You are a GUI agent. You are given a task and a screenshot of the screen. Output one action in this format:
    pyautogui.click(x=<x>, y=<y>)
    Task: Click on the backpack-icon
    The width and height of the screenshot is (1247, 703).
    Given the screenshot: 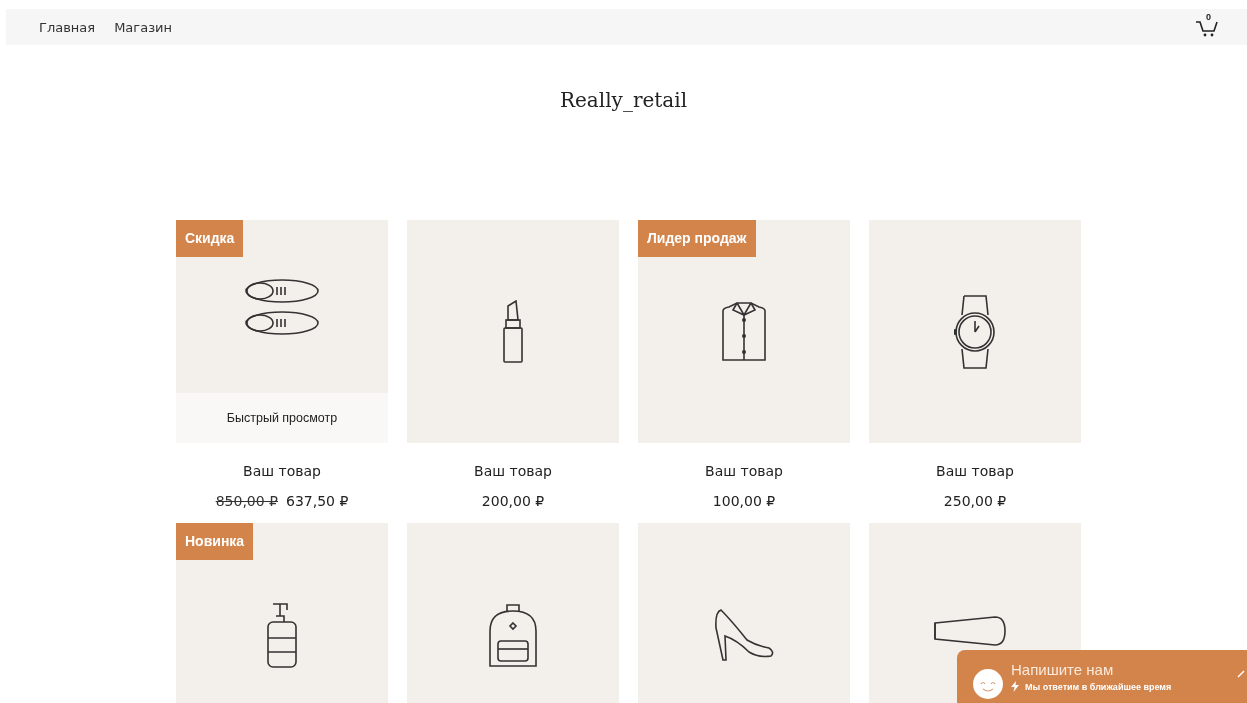 What is the action you would take?
    pyautogui.click(x=513, y=634)
    